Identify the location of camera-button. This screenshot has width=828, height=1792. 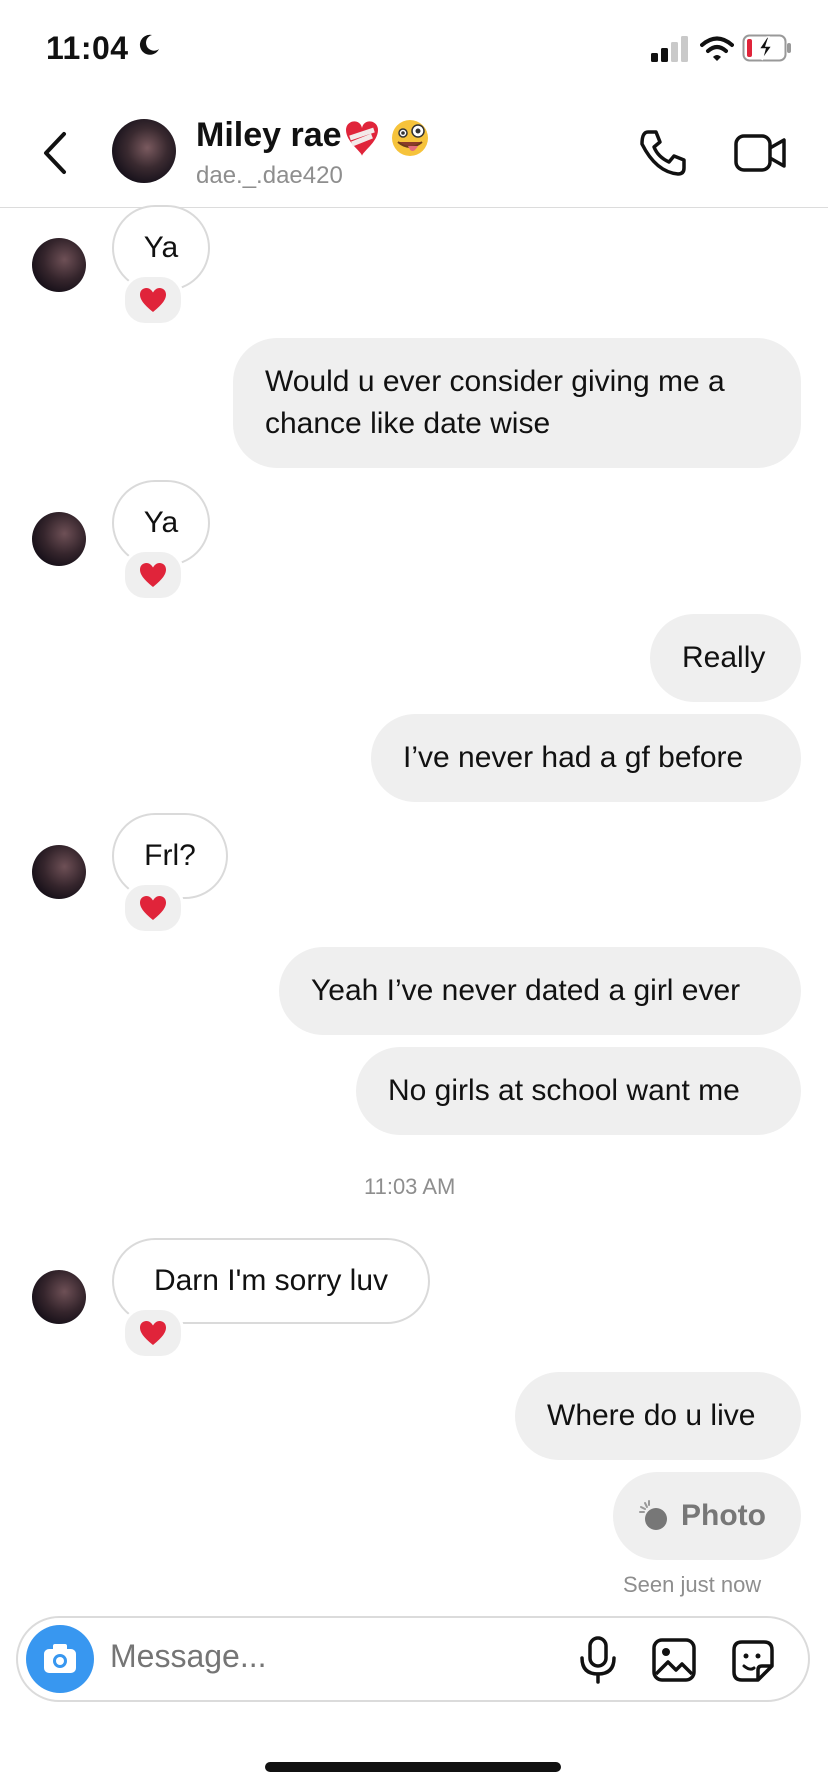
(60, 1659).